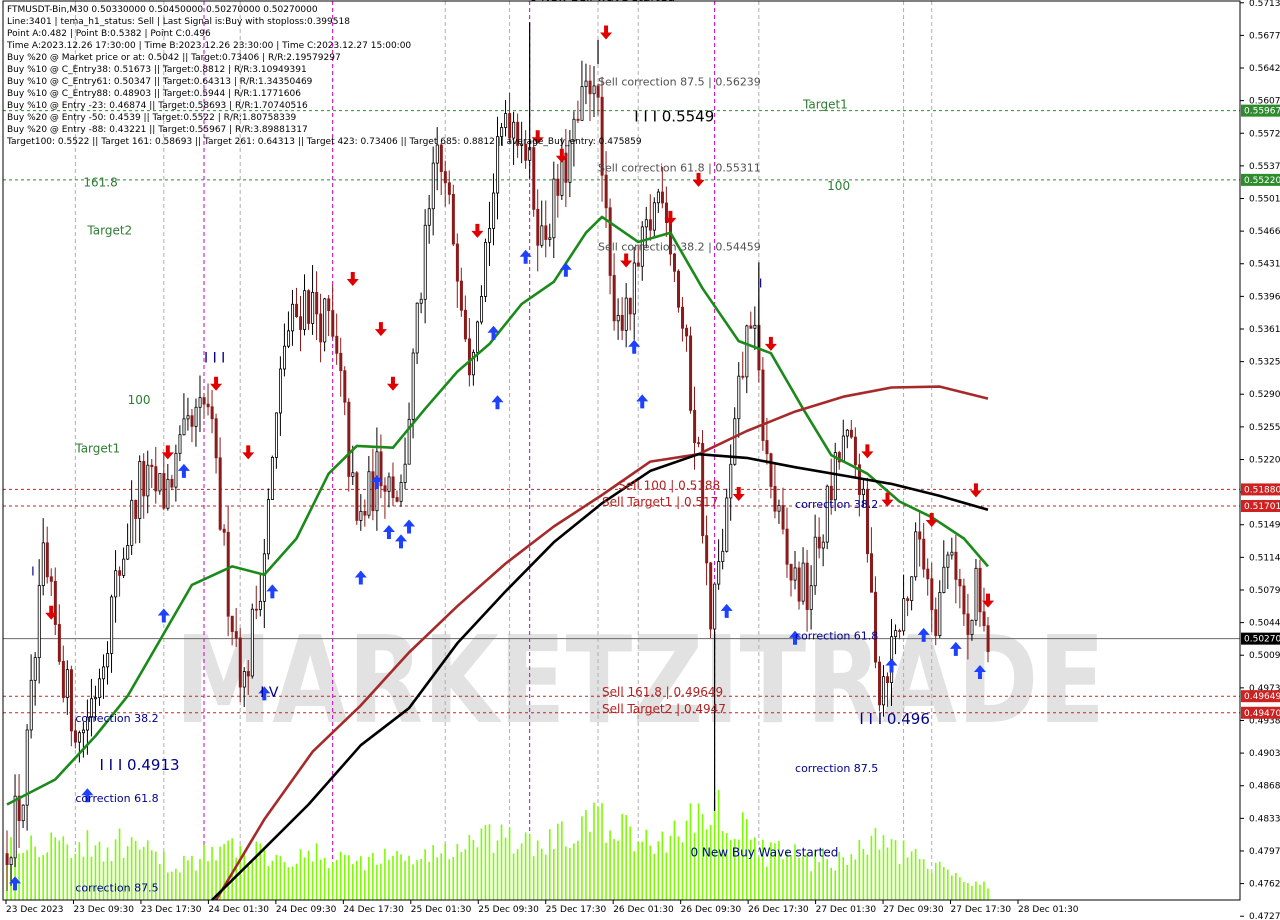  I want to click on sell-1618: Sell 161.8 | 0.49649, so click(662, 692).